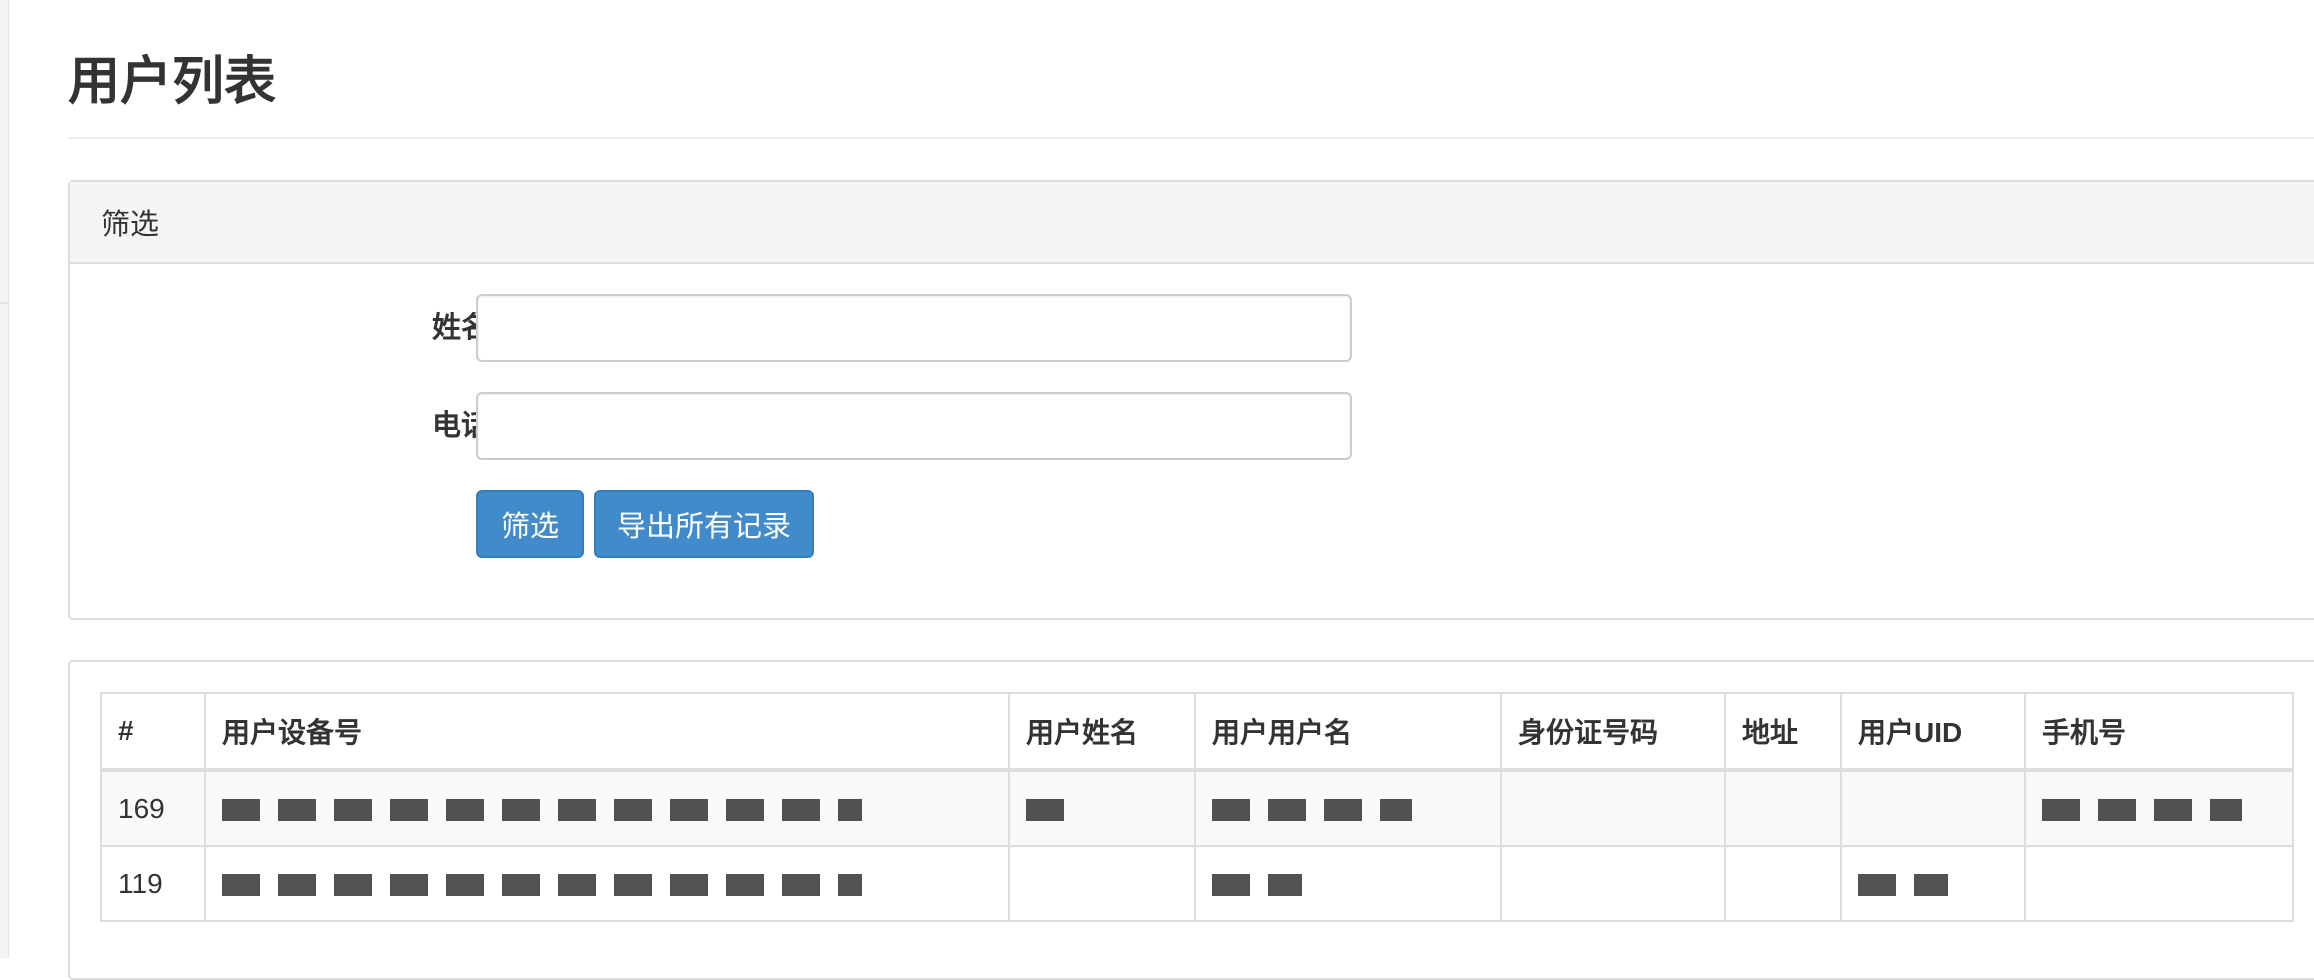 The height and width of the screenshot is (980, 2314). I want to click on filter-button: 筛选, so click(530, 524).